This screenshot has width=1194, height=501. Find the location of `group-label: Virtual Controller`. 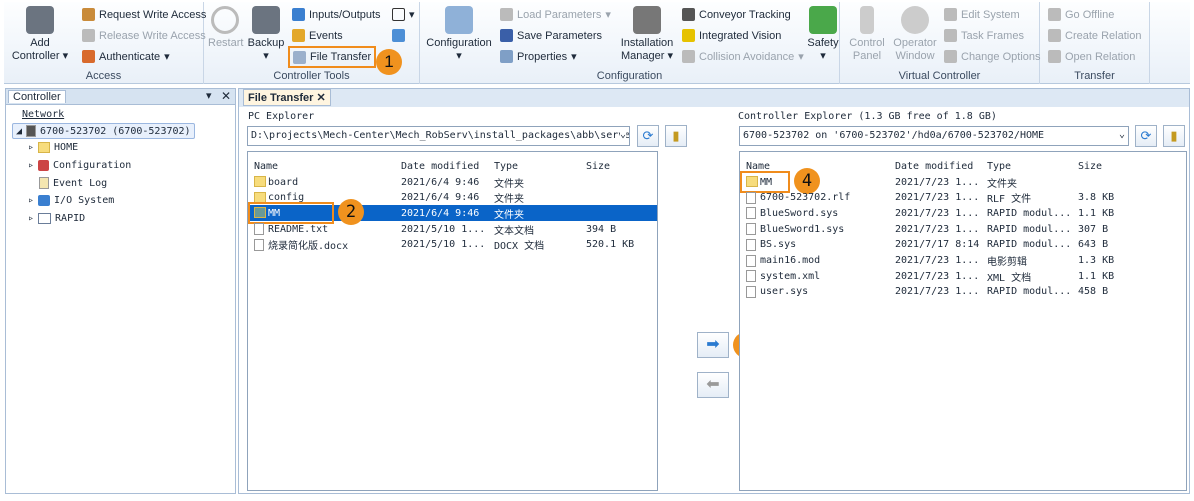

group-label: Virtual Controller is located at coordinates (939, 76).